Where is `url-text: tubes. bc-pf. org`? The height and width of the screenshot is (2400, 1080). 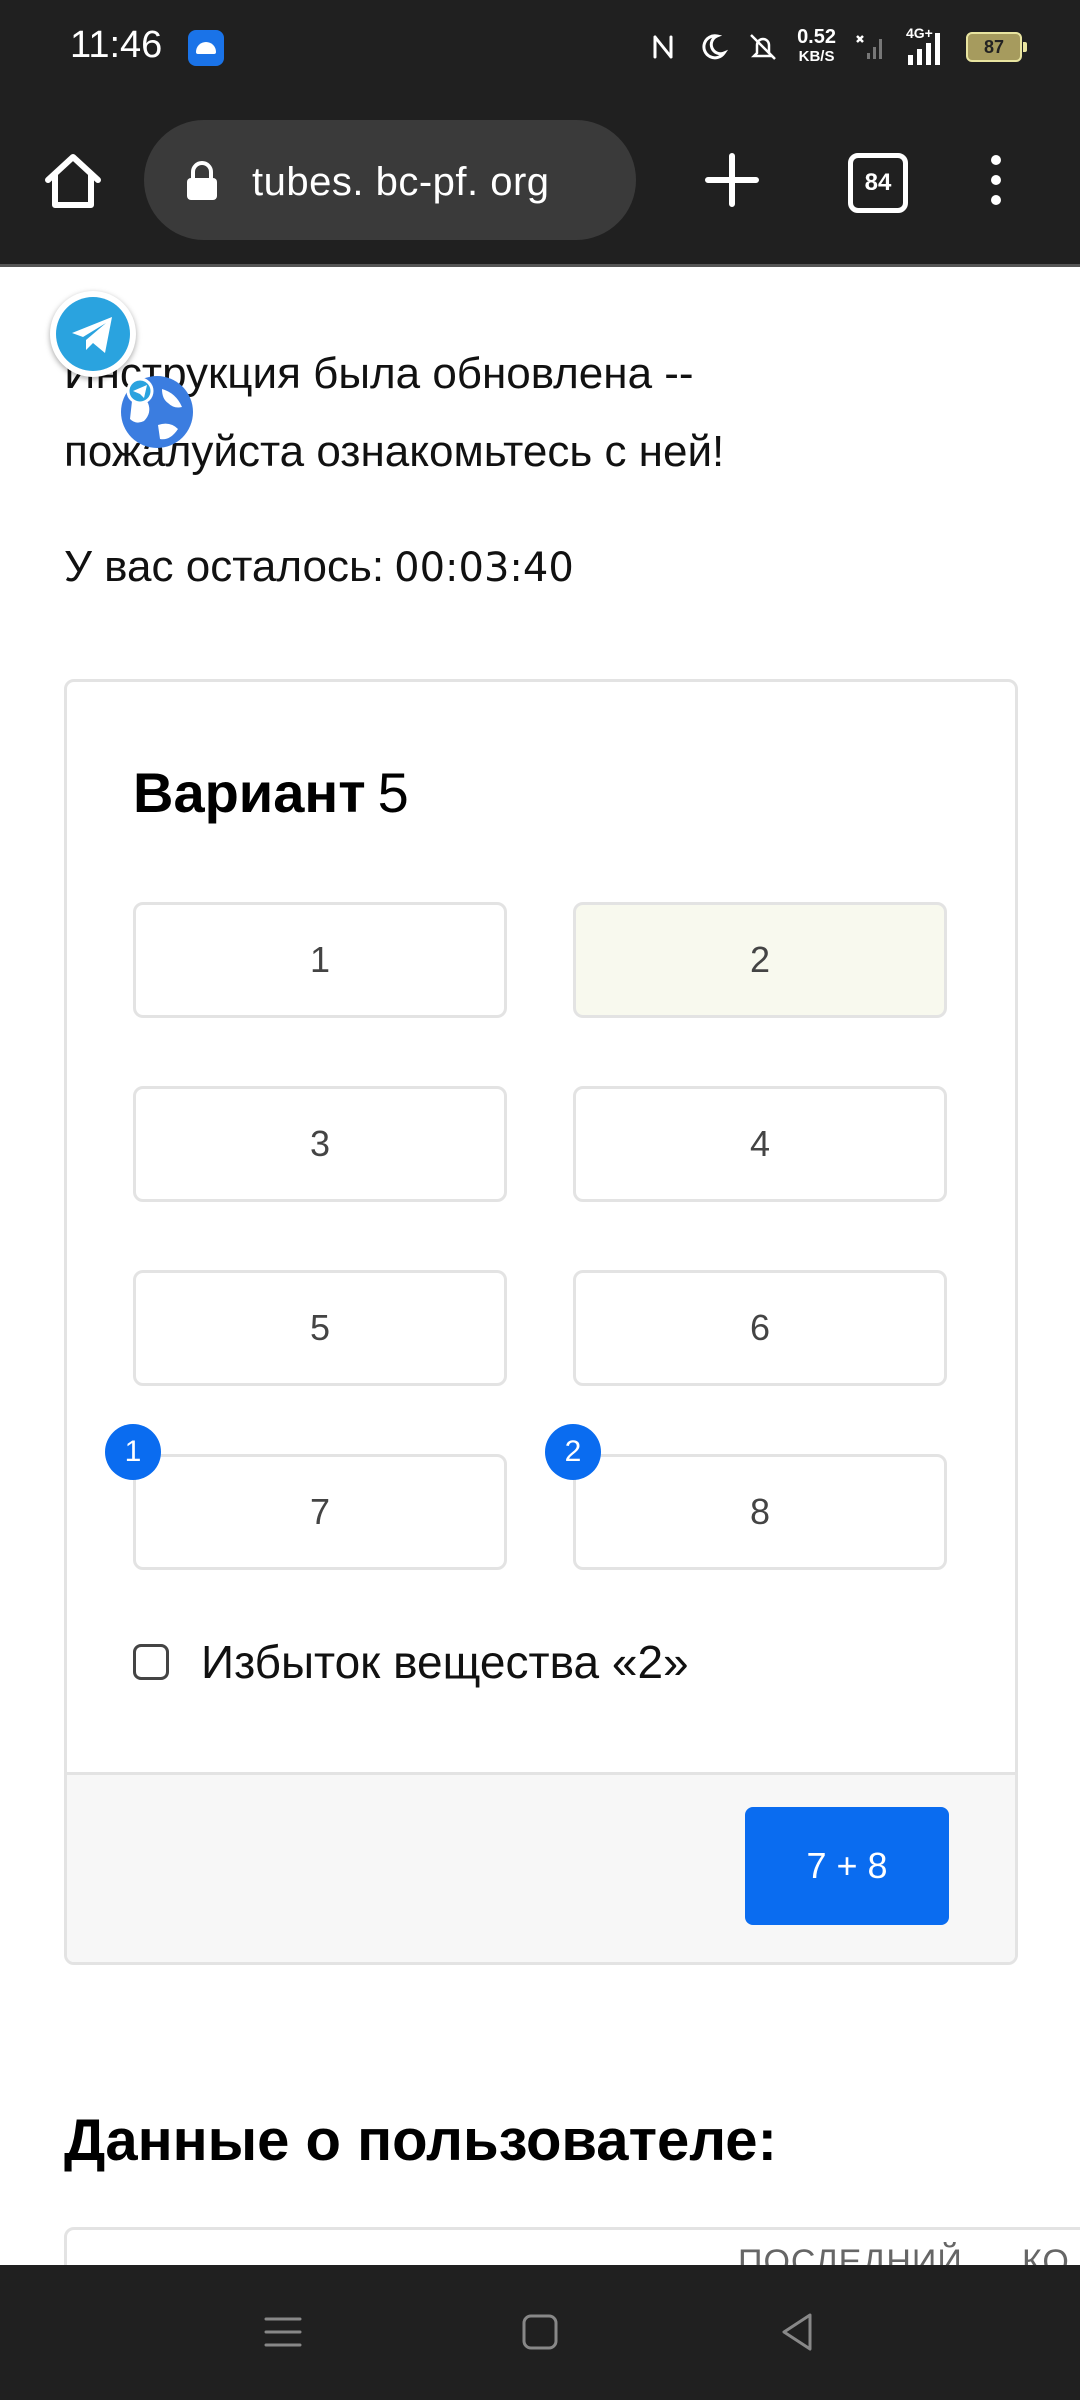 url-text: tubes. bc-pf. org is located at coordinates (401, 182).